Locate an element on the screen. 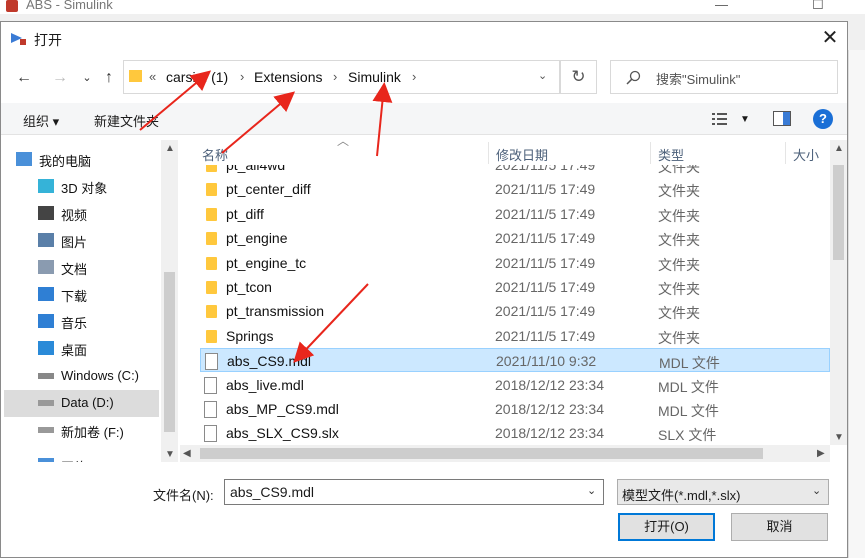  background-window-titlebar is located at coordinates (432, 7).